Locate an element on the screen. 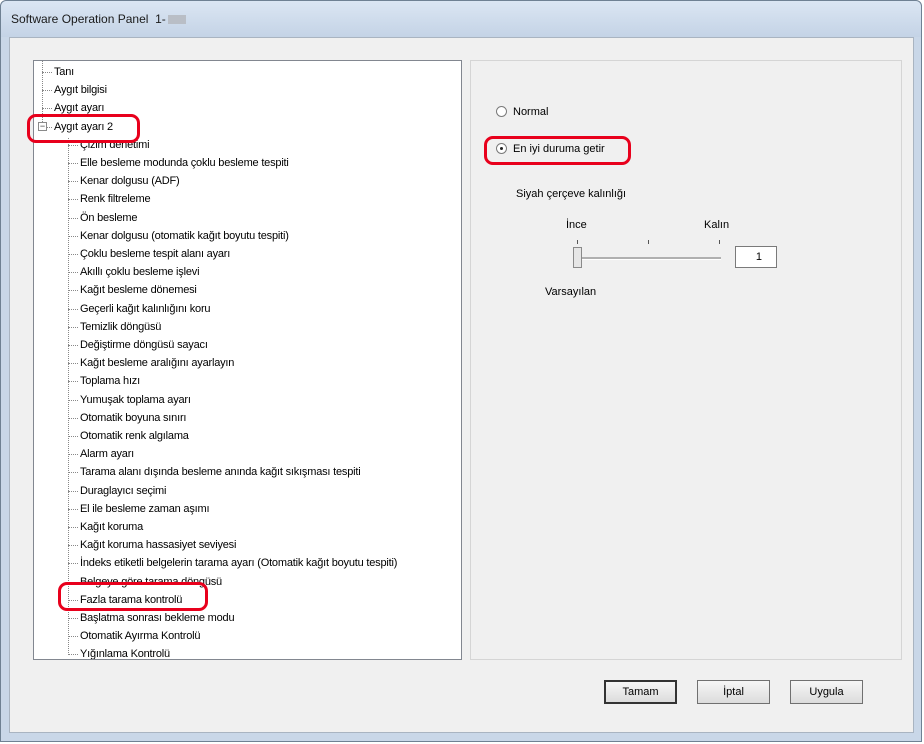  tree-item: Değiştirme döngüsü sayacı is located at coordinates (144, 345).